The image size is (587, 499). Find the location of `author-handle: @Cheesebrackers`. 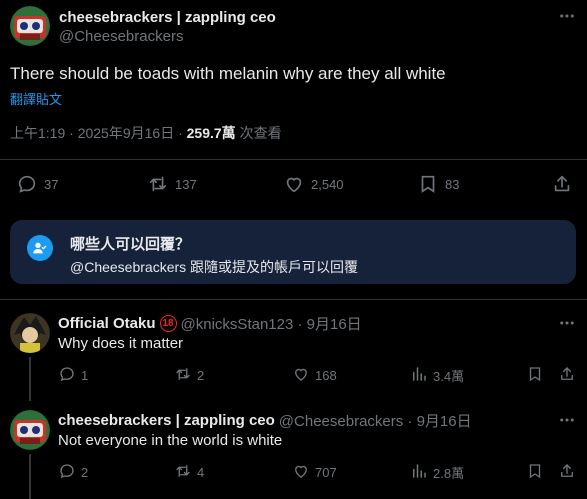

author-handle: @Cheesebrackers is located at coordinates (121, 36).